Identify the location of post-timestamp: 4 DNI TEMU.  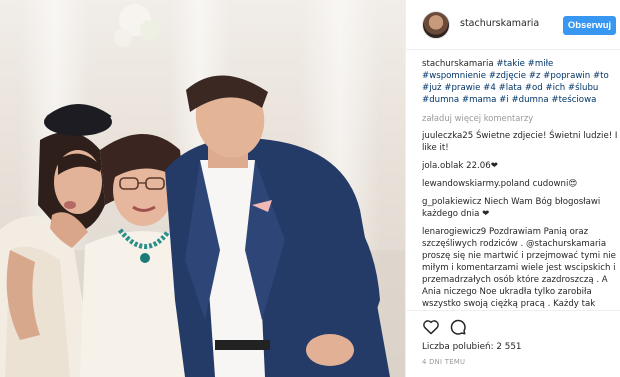
(443, 362).